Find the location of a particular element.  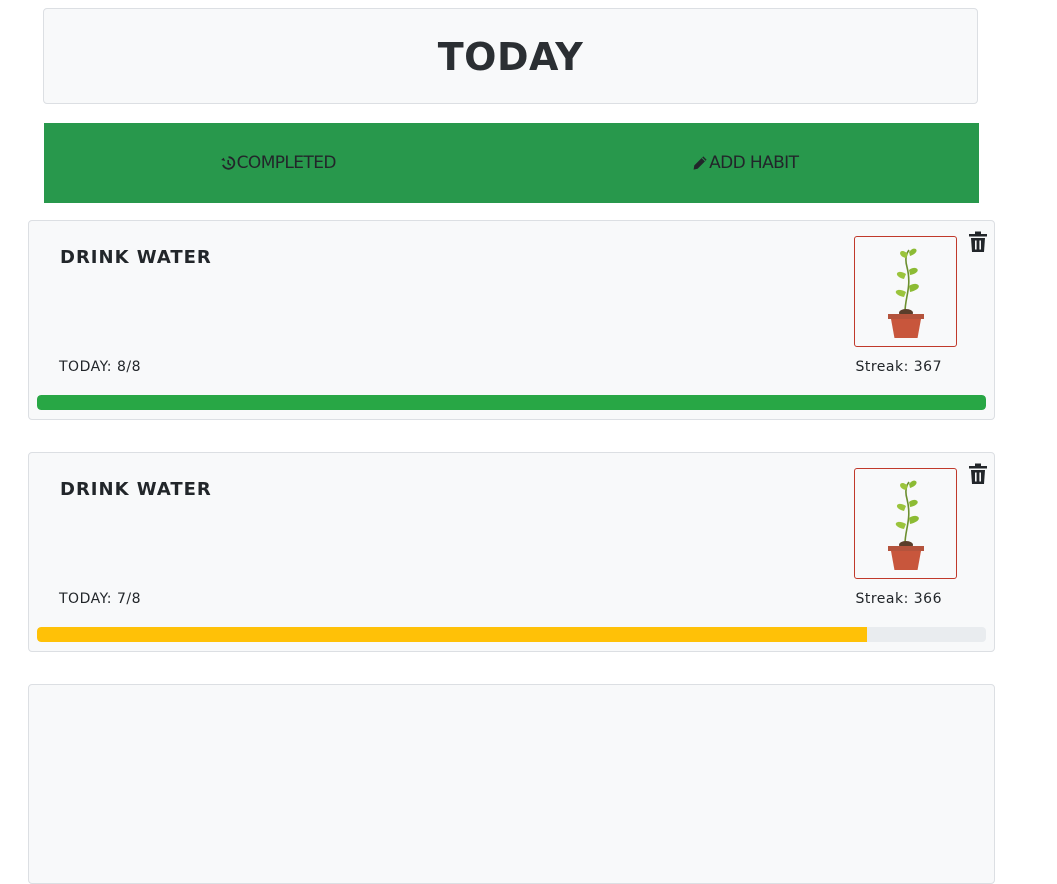

page-header: TODAY is located at coordinates (510, 56).